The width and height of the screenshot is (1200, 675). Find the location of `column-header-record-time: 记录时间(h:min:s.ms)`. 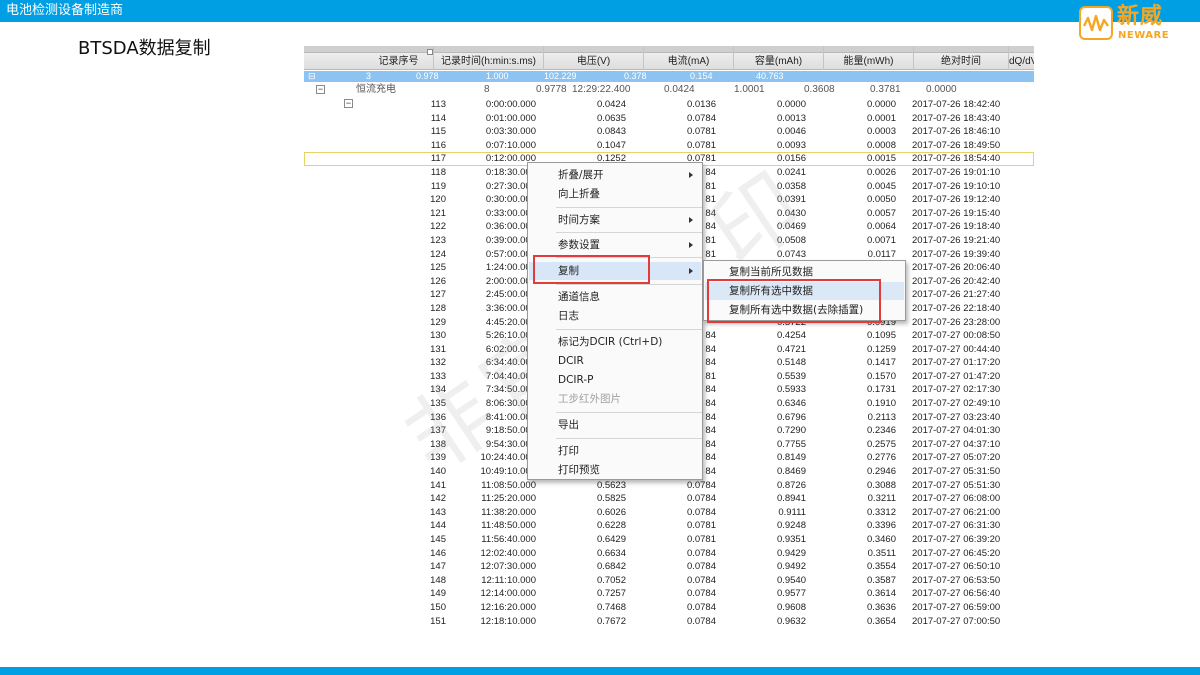

column-header-record-time: 记录时间(h:min:s.ms) is located at coordinates (489, 58).